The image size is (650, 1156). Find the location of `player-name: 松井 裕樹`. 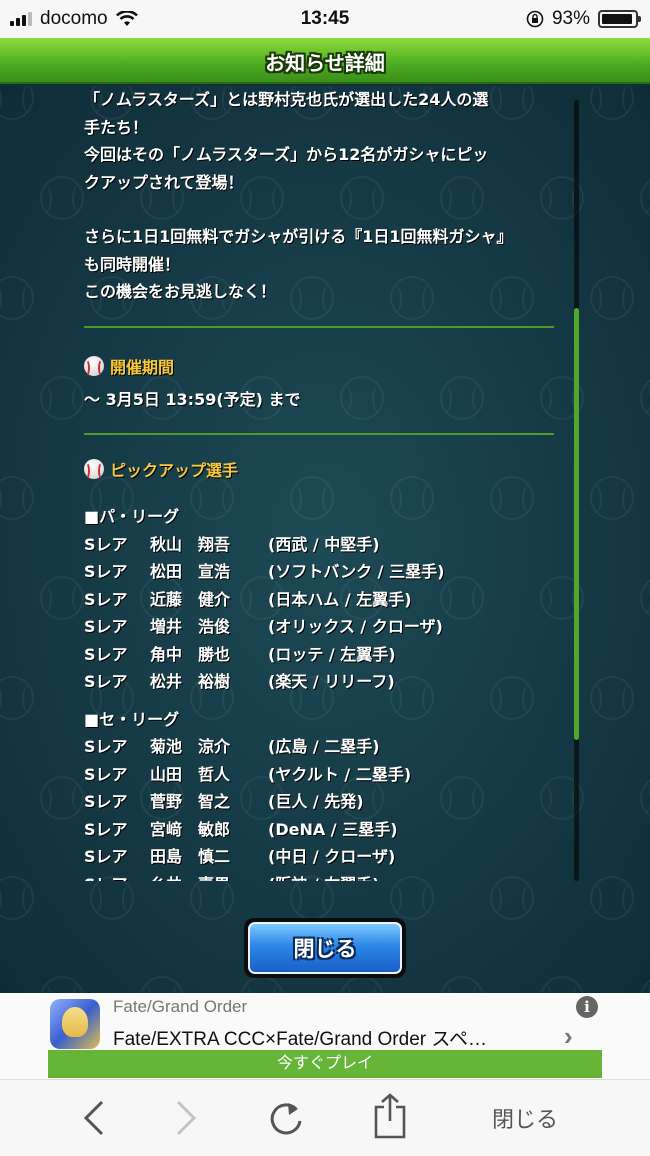

player-name: 松井 裕樹 is located at coordinates (190, 681).